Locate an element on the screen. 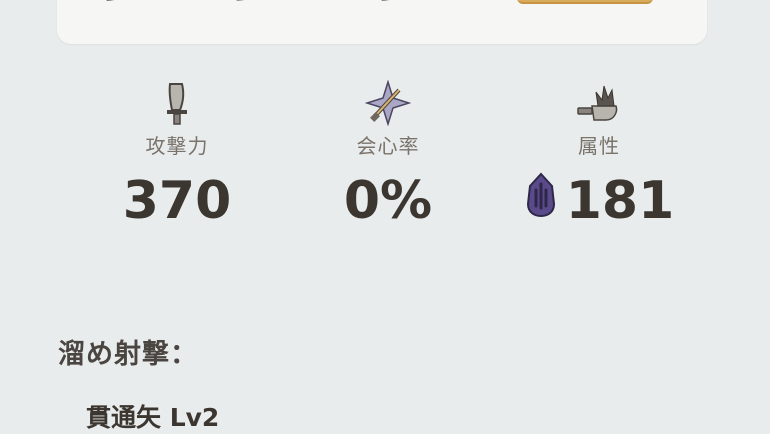 This screenshot has width=770, height=434. stat-attack: 攻撃力 370 is located at coordinates (177, 154).